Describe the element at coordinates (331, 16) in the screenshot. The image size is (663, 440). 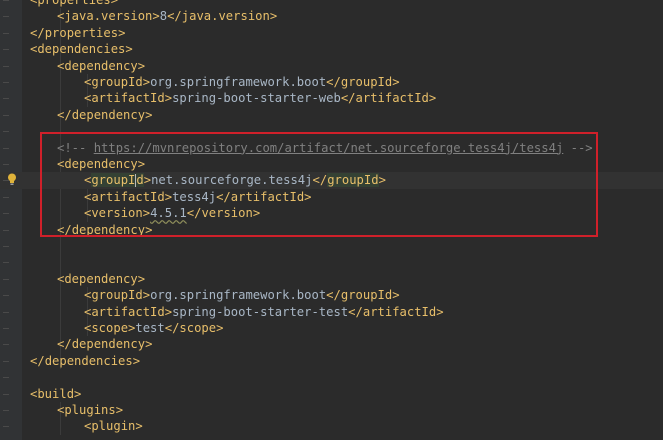
I see `code-line: <java.version>8</java.version>` at that location.